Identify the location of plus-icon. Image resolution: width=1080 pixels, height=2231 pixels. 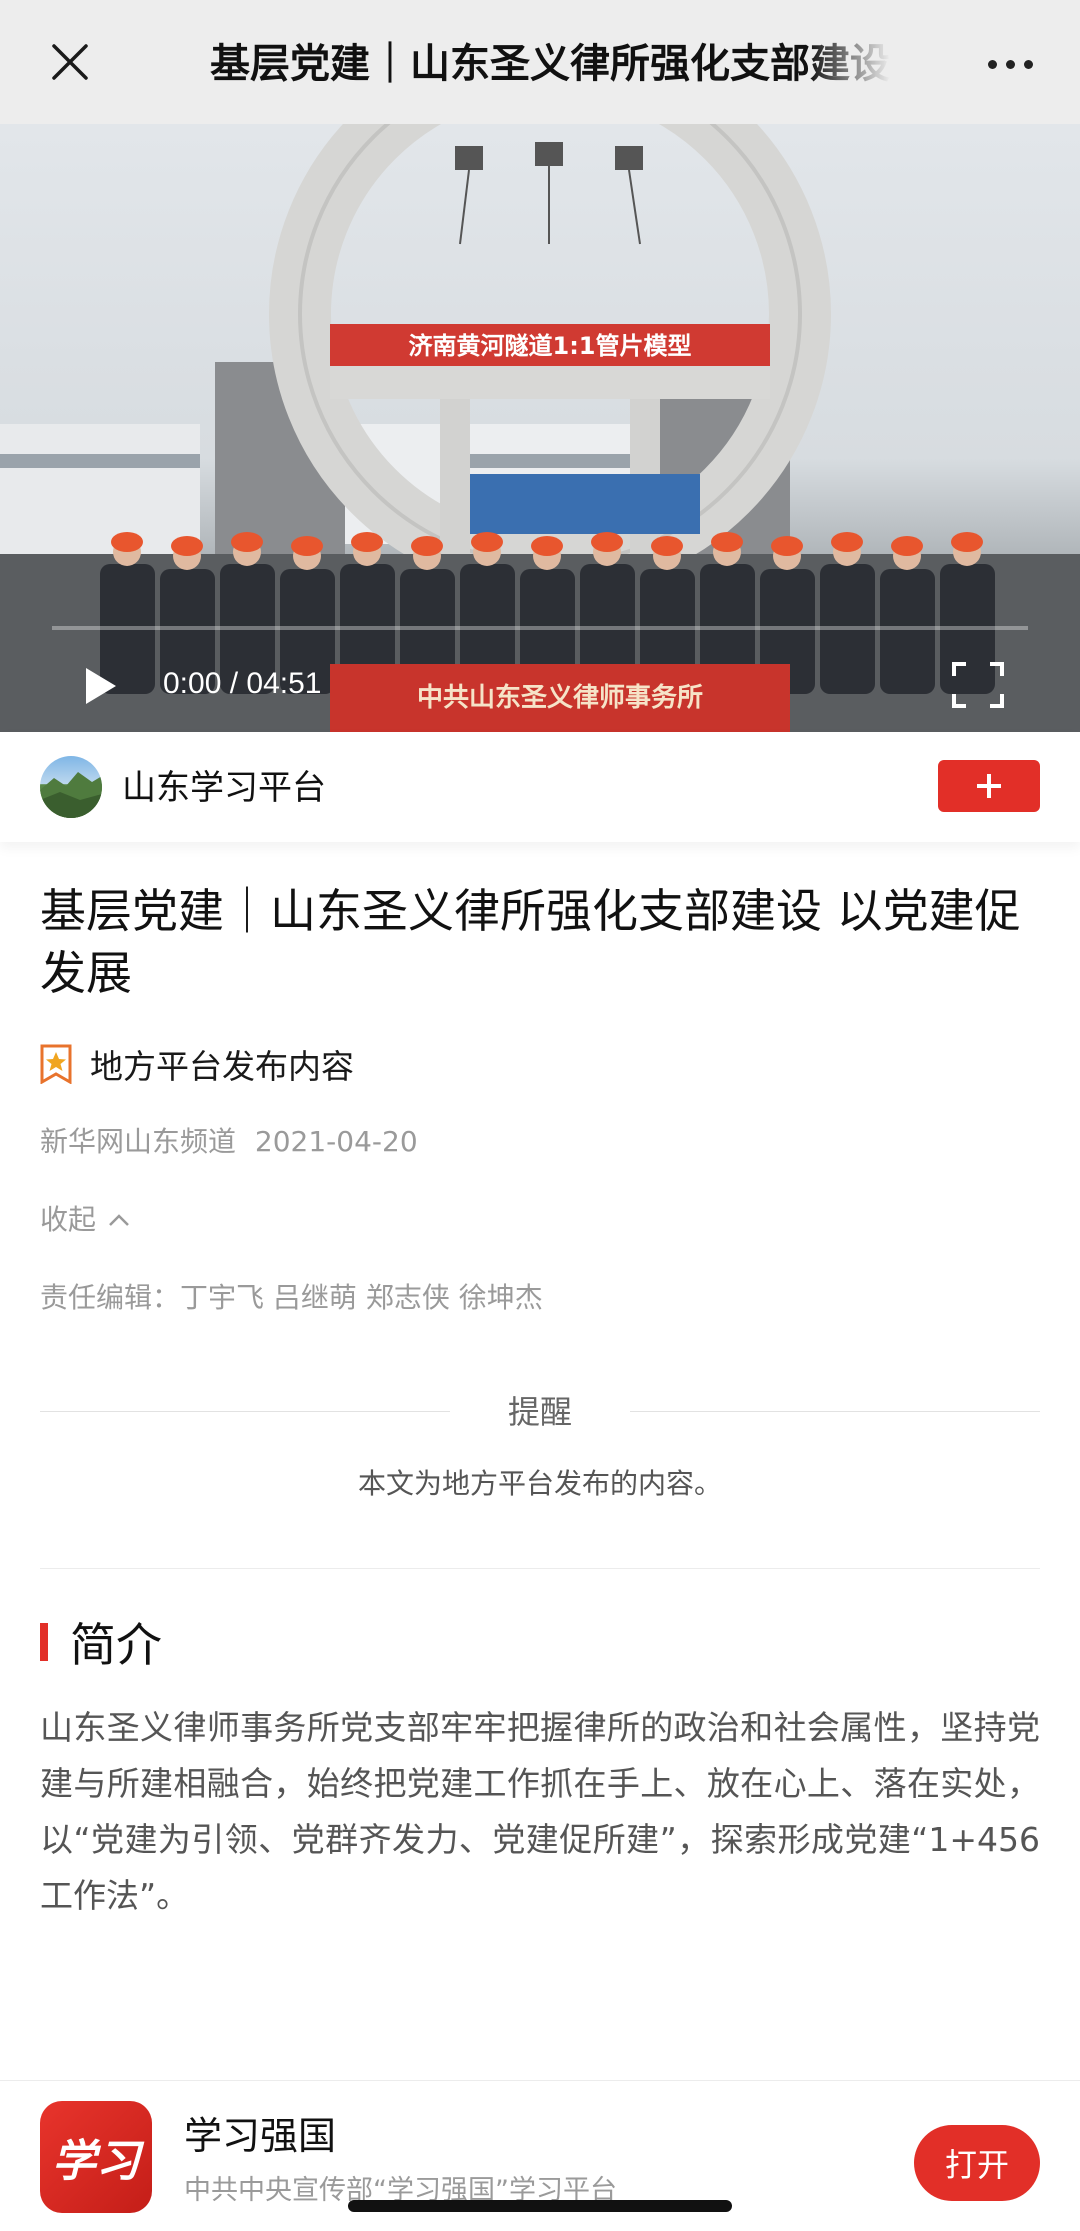
(989, 786).